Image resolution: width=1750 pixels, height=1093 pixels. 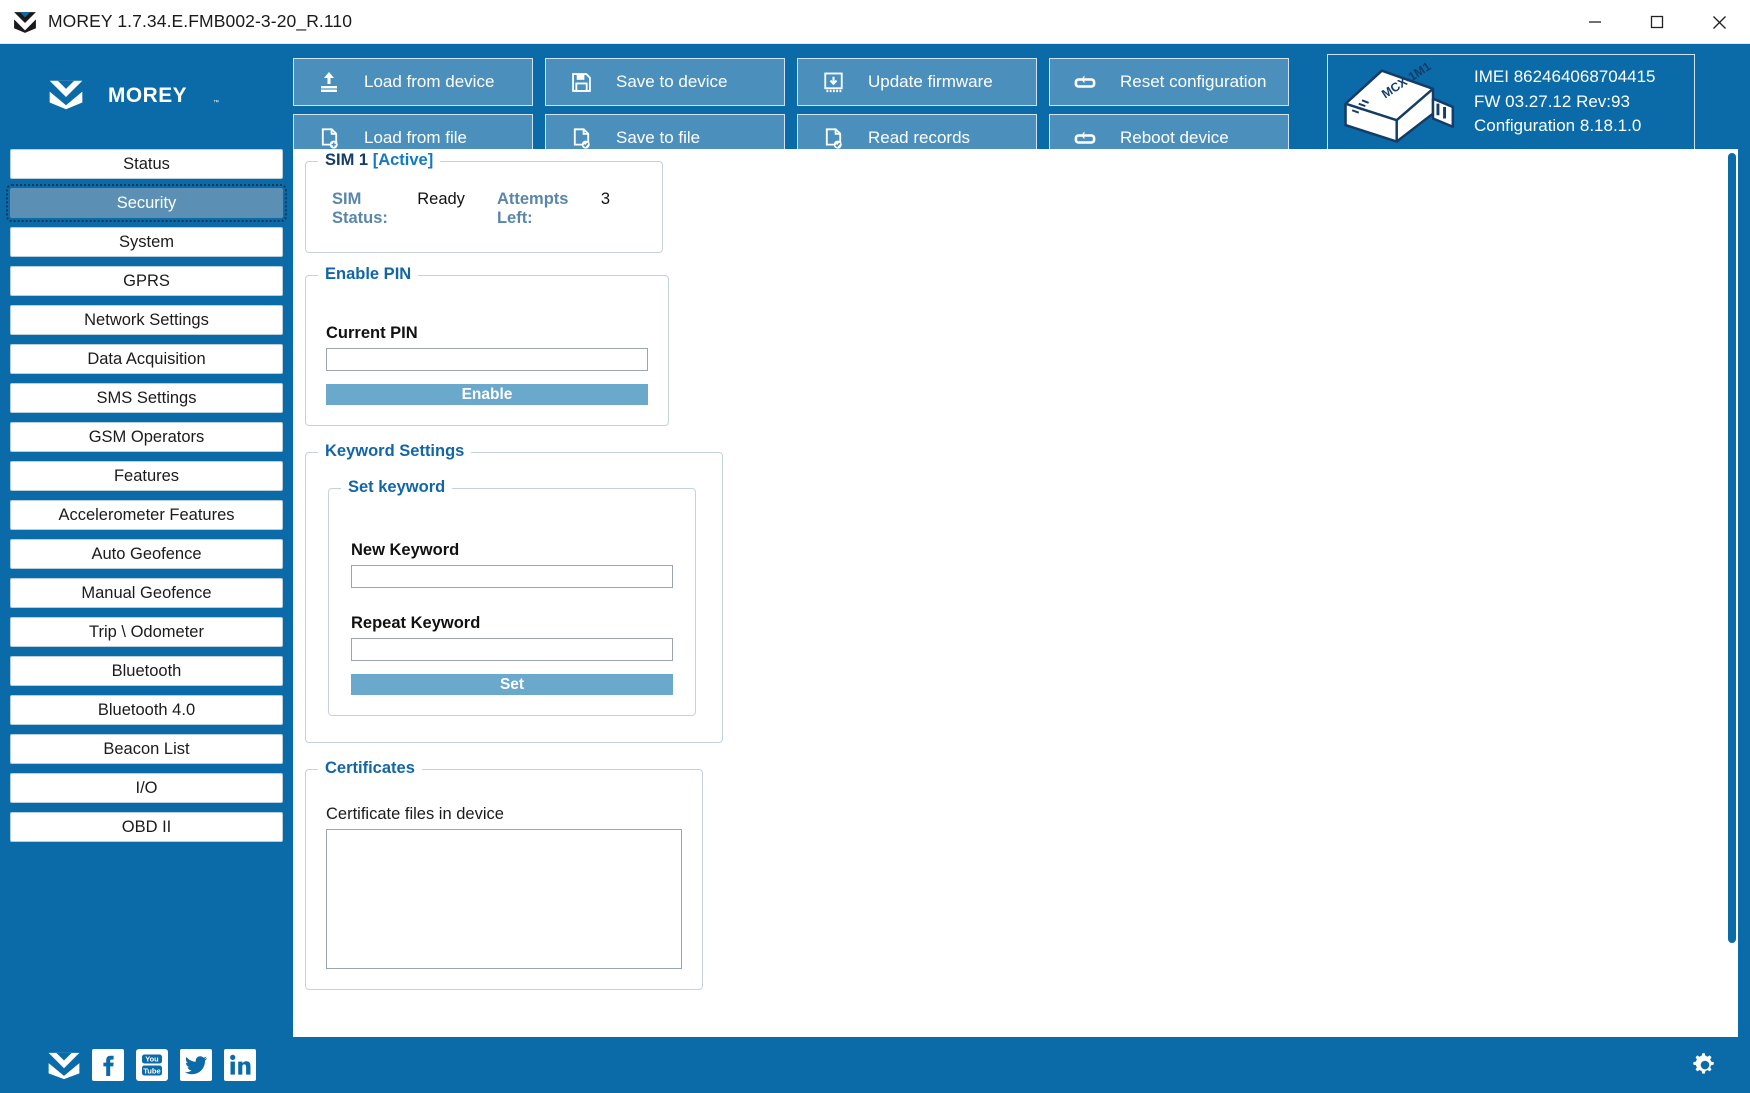 What do you see at coordinates (329, 138) in the screenshot?
I see `file-load-icon` at bounding box center [329, 138].